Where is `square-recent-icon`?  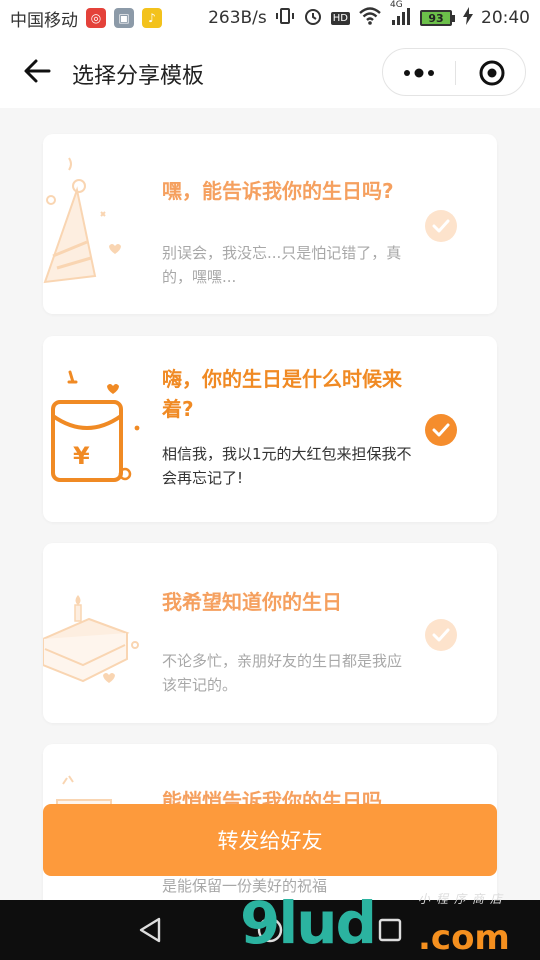
square-recent-icon is located at coordinates (390, 930).